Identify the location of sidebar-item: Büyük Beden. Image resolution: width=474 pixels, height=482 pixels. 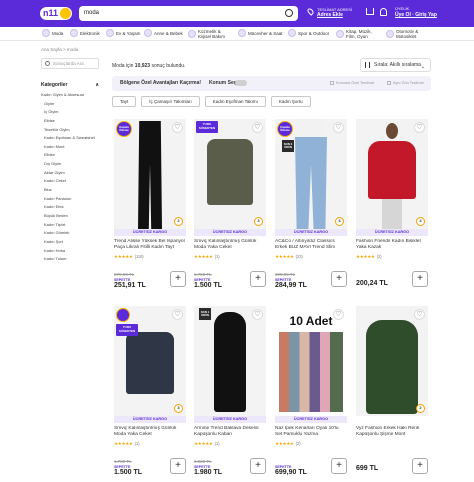
(72, 216).